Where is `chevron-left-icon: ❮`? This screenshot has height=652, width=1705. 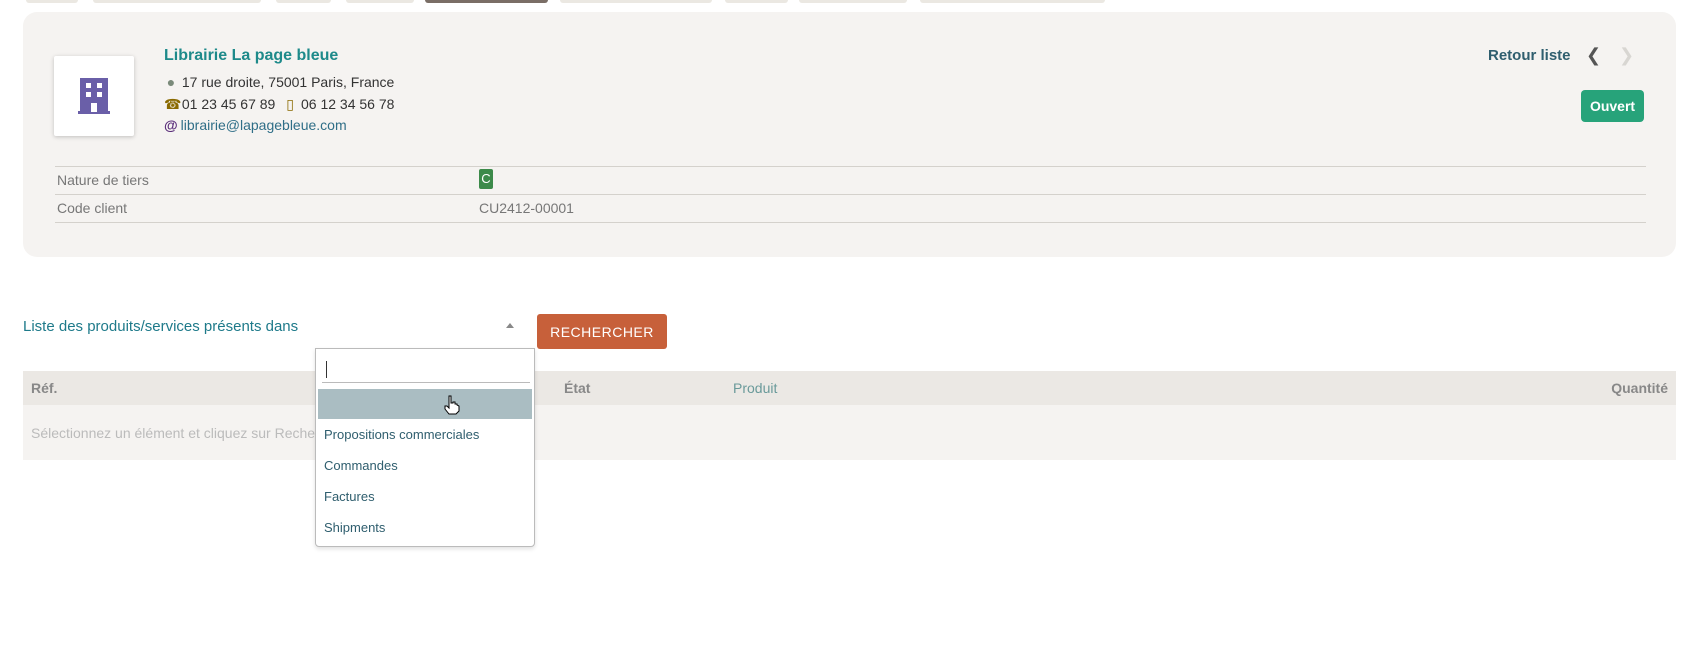
chevron-left-icon: ❮ is located at coordinates (1593, 55).